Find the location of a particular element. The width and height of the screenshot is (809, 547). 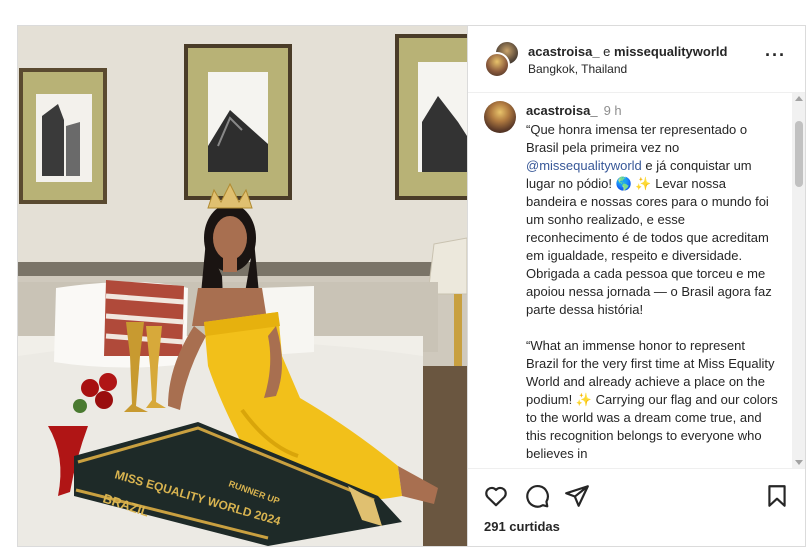

author-avatar is located at coordinates (497, 65).